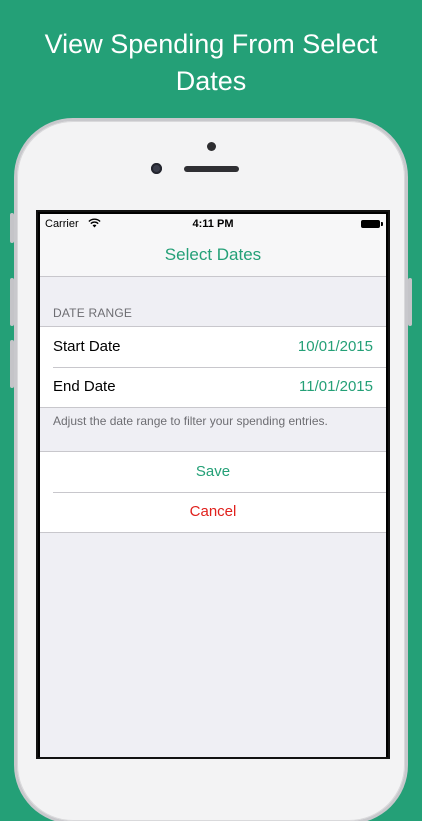 The width and height of the screenshot is (422, 821). What do you see at coordinates (336, 387) in the screenshot?
I see `end-date-value: 11/01/2015` at bounding box center [336, 387].